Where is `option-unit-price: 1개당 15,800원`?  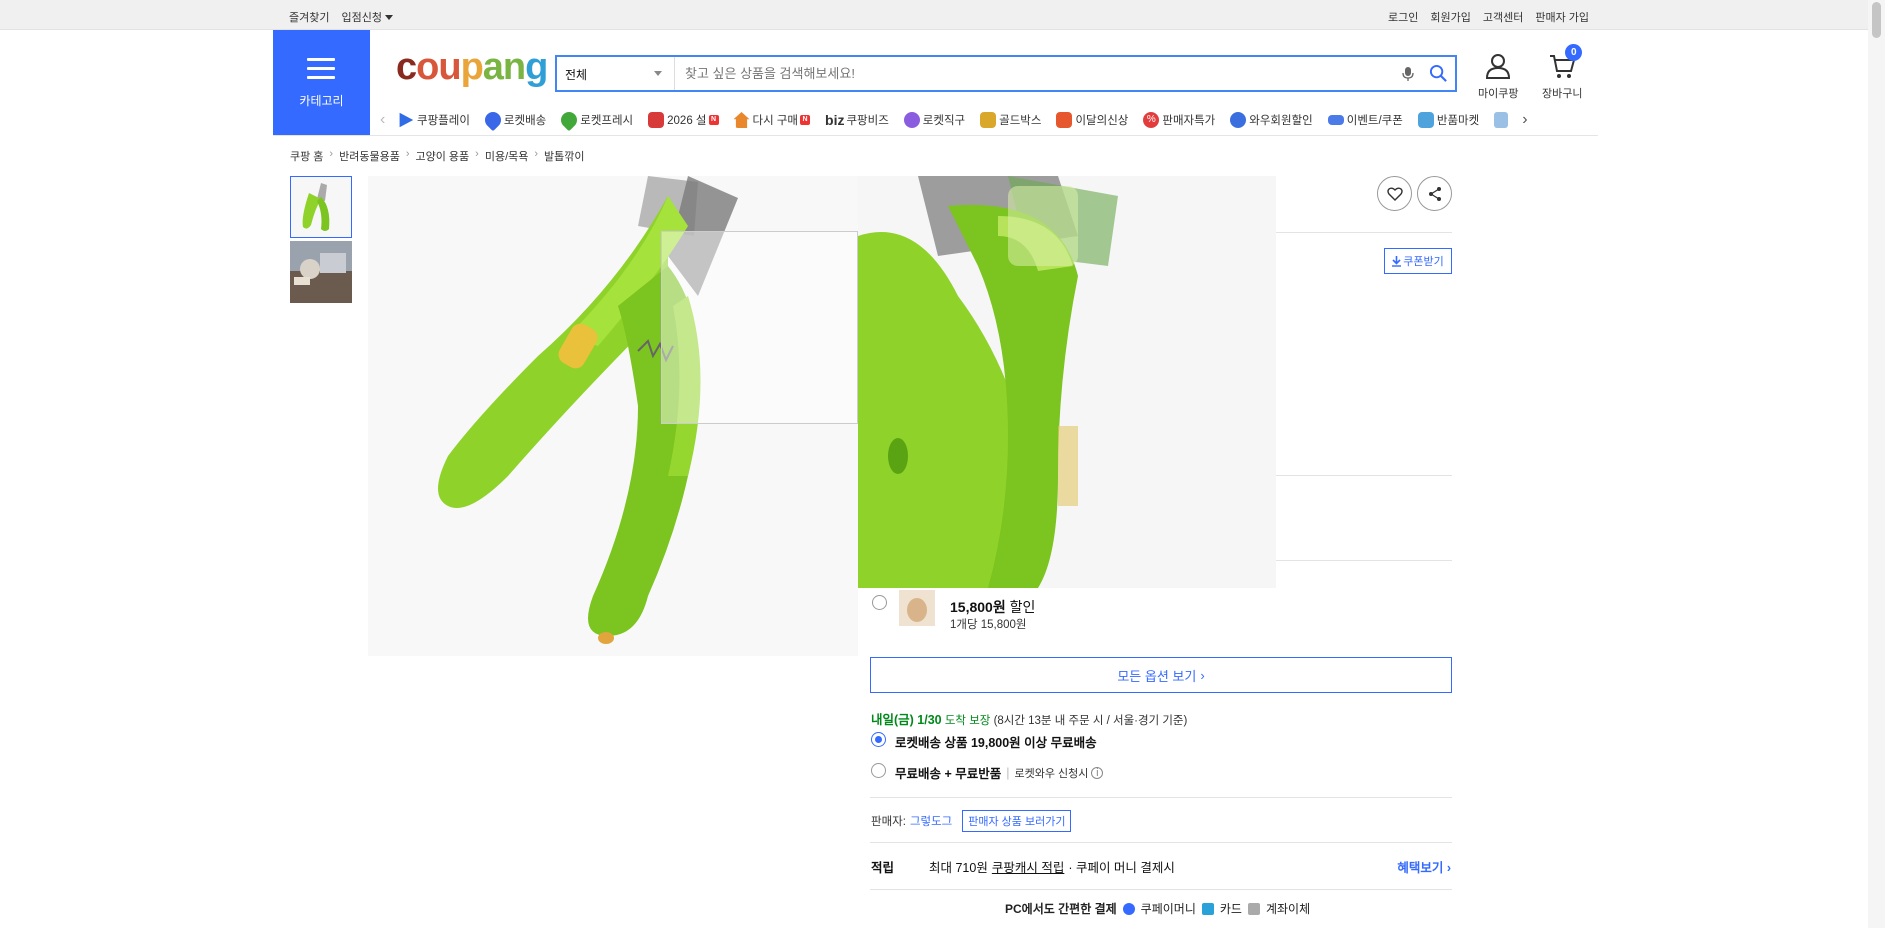 option-unit-price: 1개당 15,800원 is located at coordinates (988, 625).